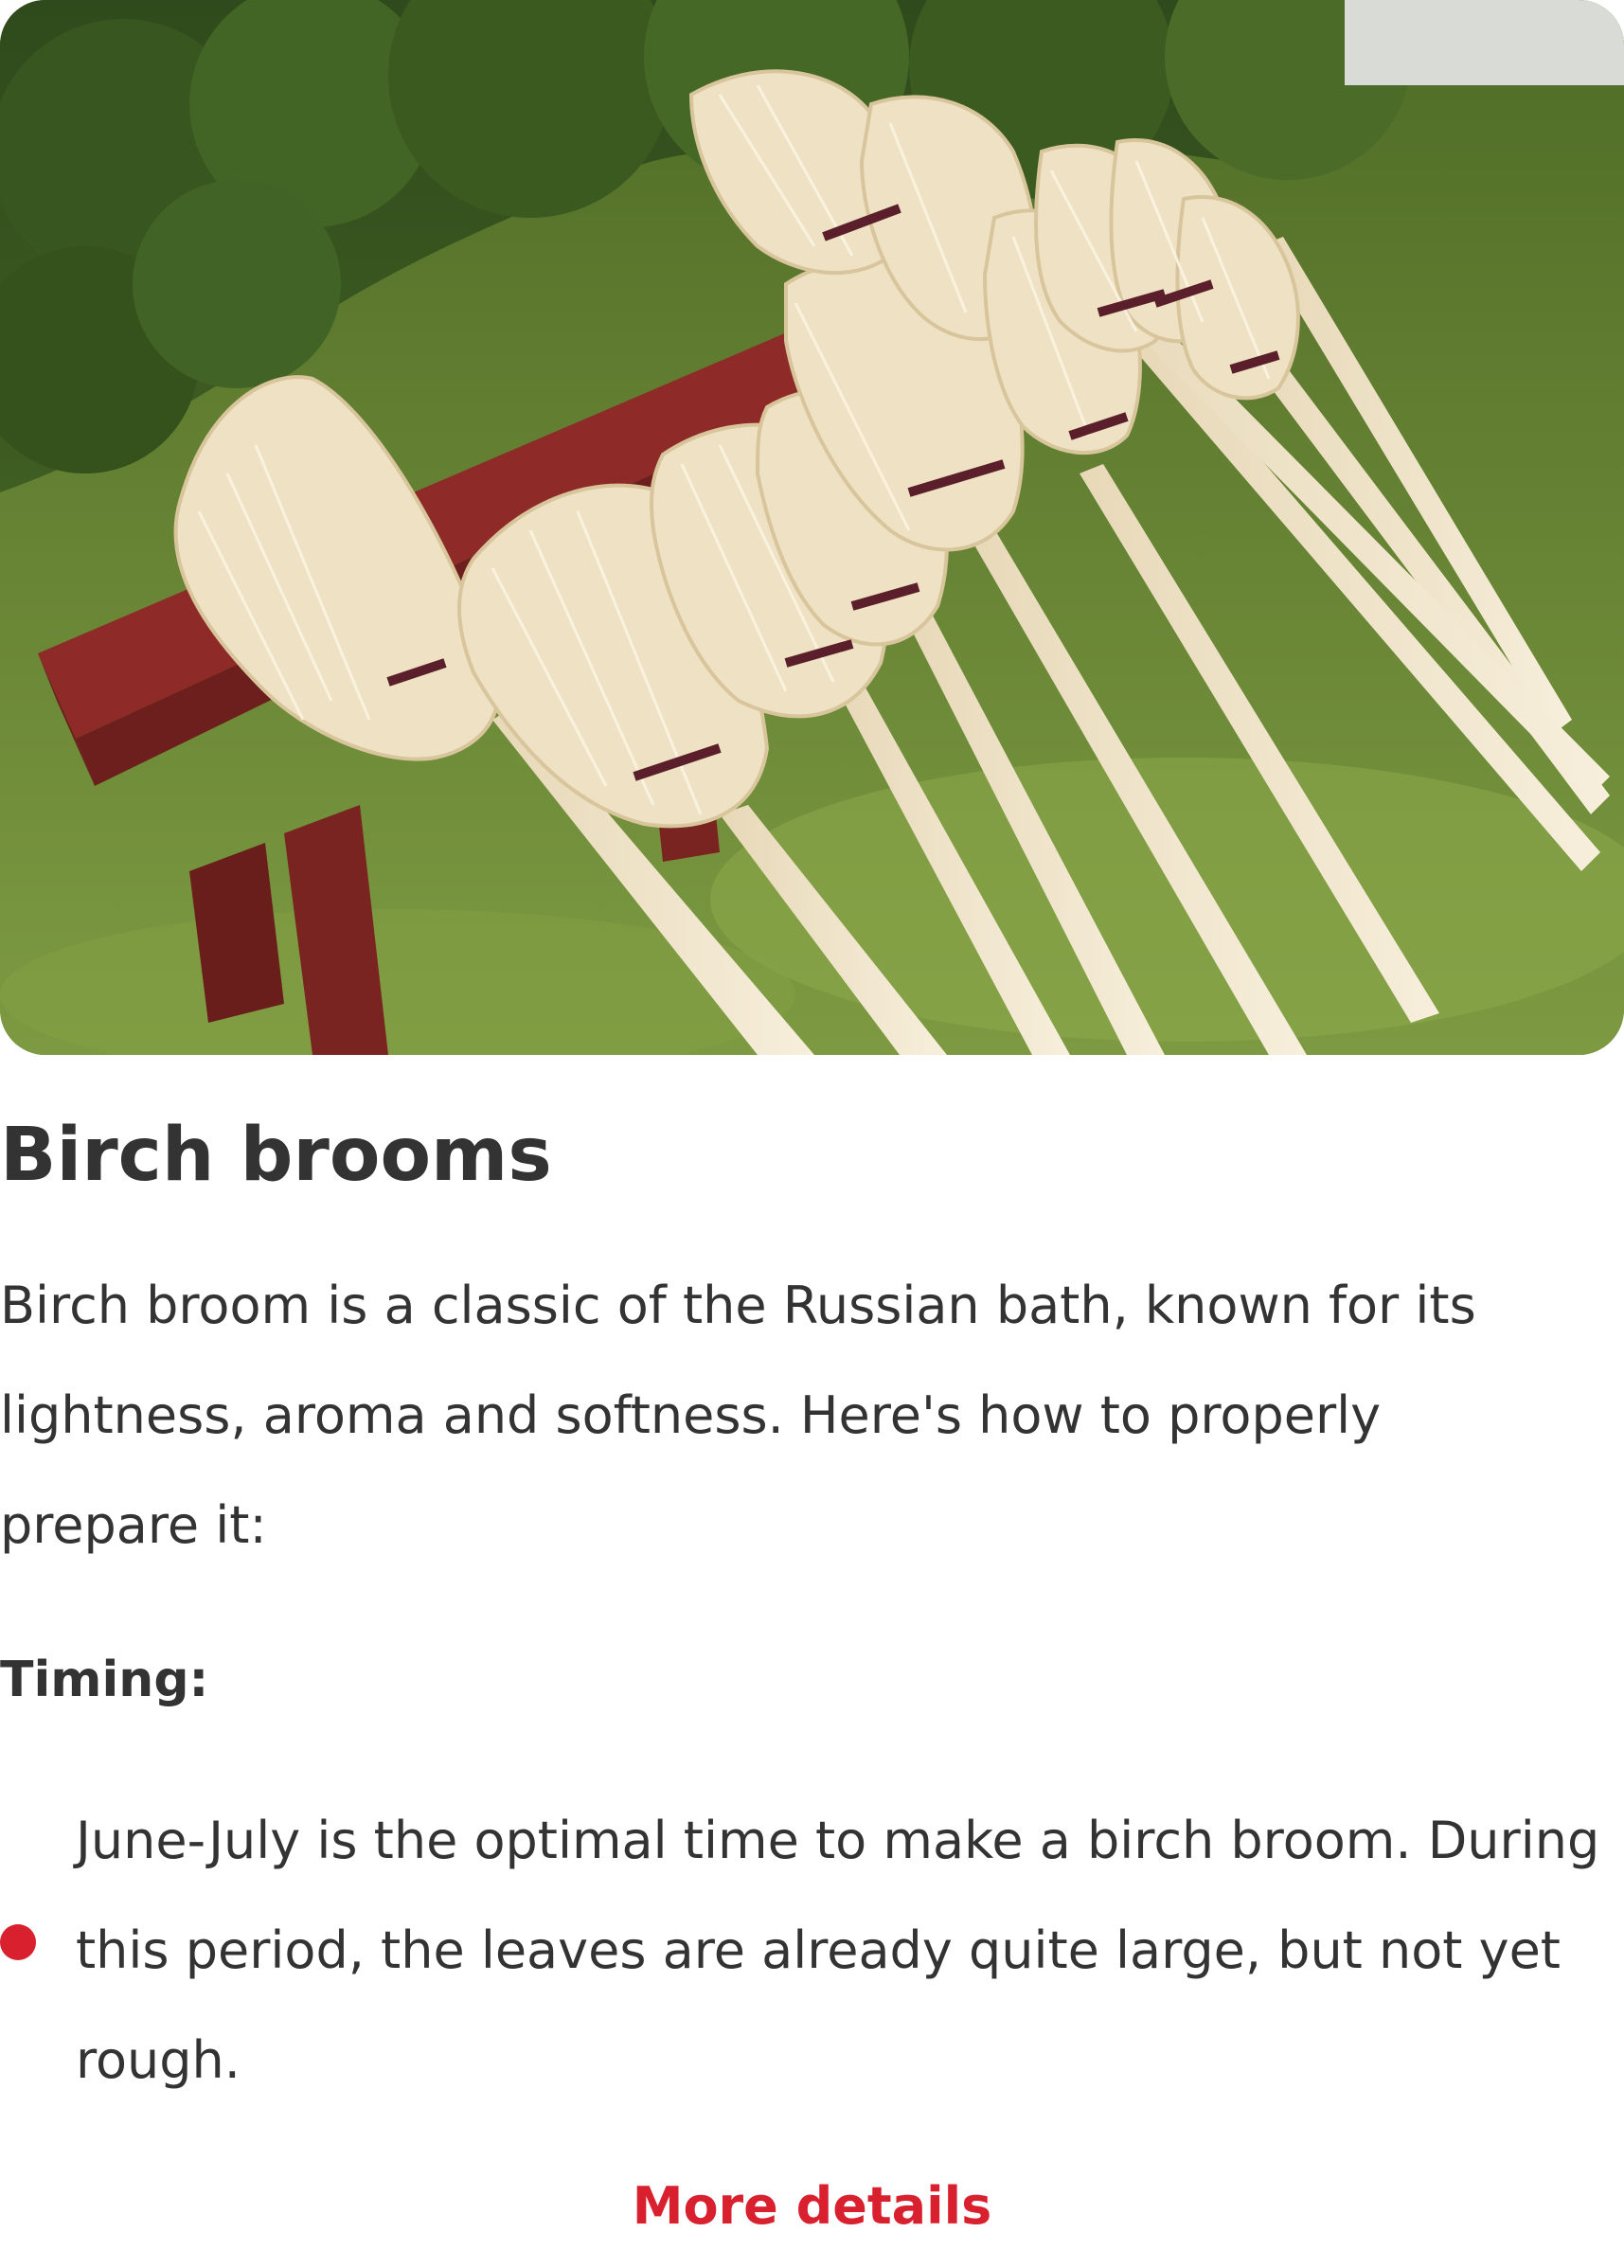  What do you see at coordinates (276, 1155) in the screenshot?
I see `page-title: Birch brooms` at bounding box center [276, 1155].